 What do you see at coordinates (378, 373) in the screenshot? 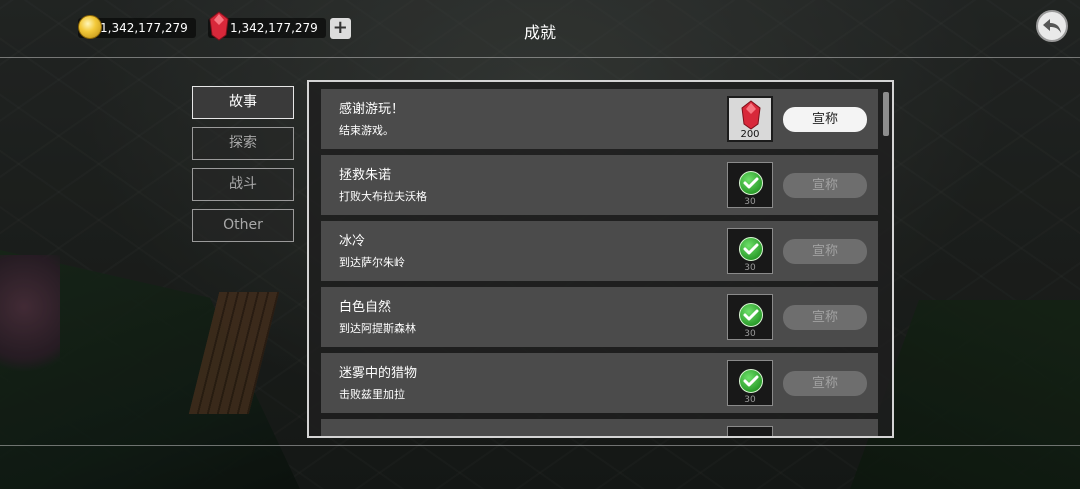
I see `achievement-name: 迷雾中的猎物` at bounding box center [378, 373].